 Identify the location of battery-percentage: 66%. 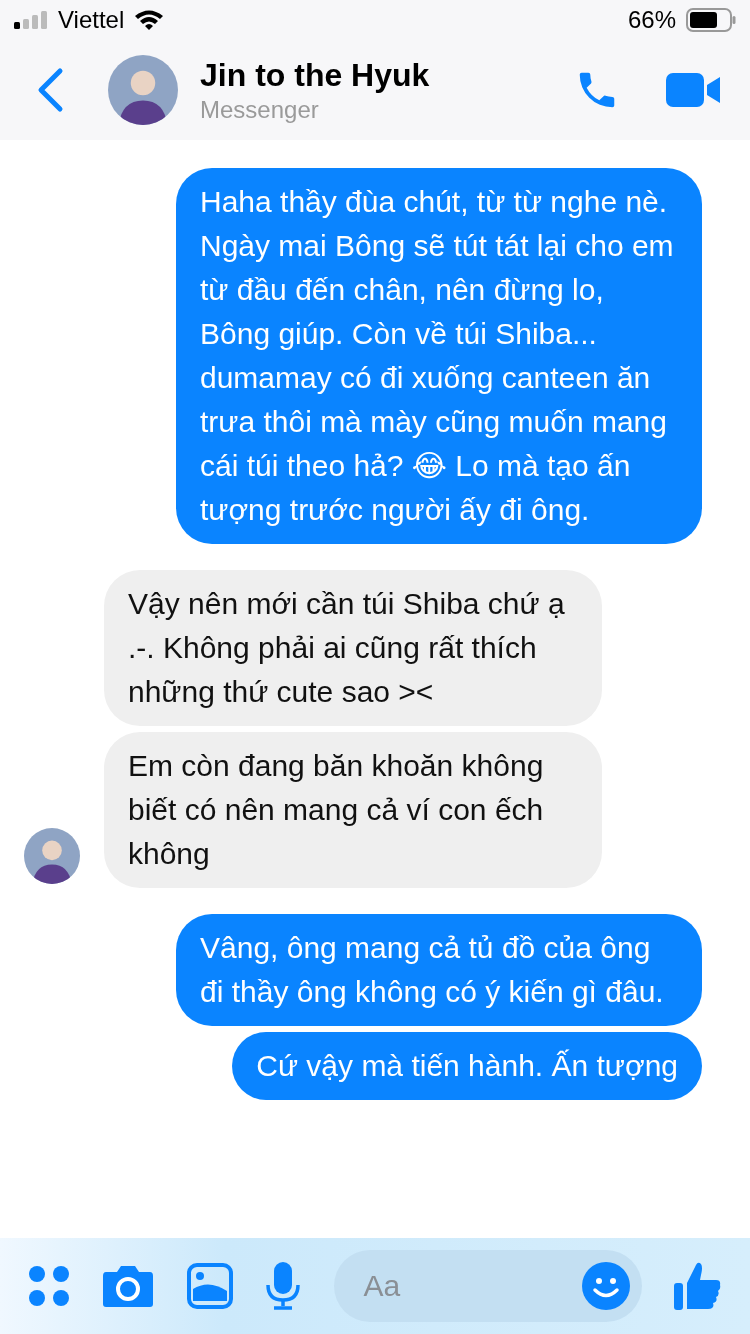
(651, 20).